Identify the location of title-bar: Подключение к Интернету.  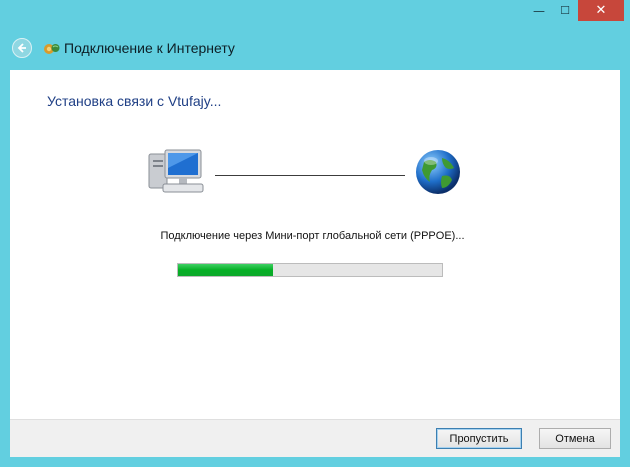
(123, 48).